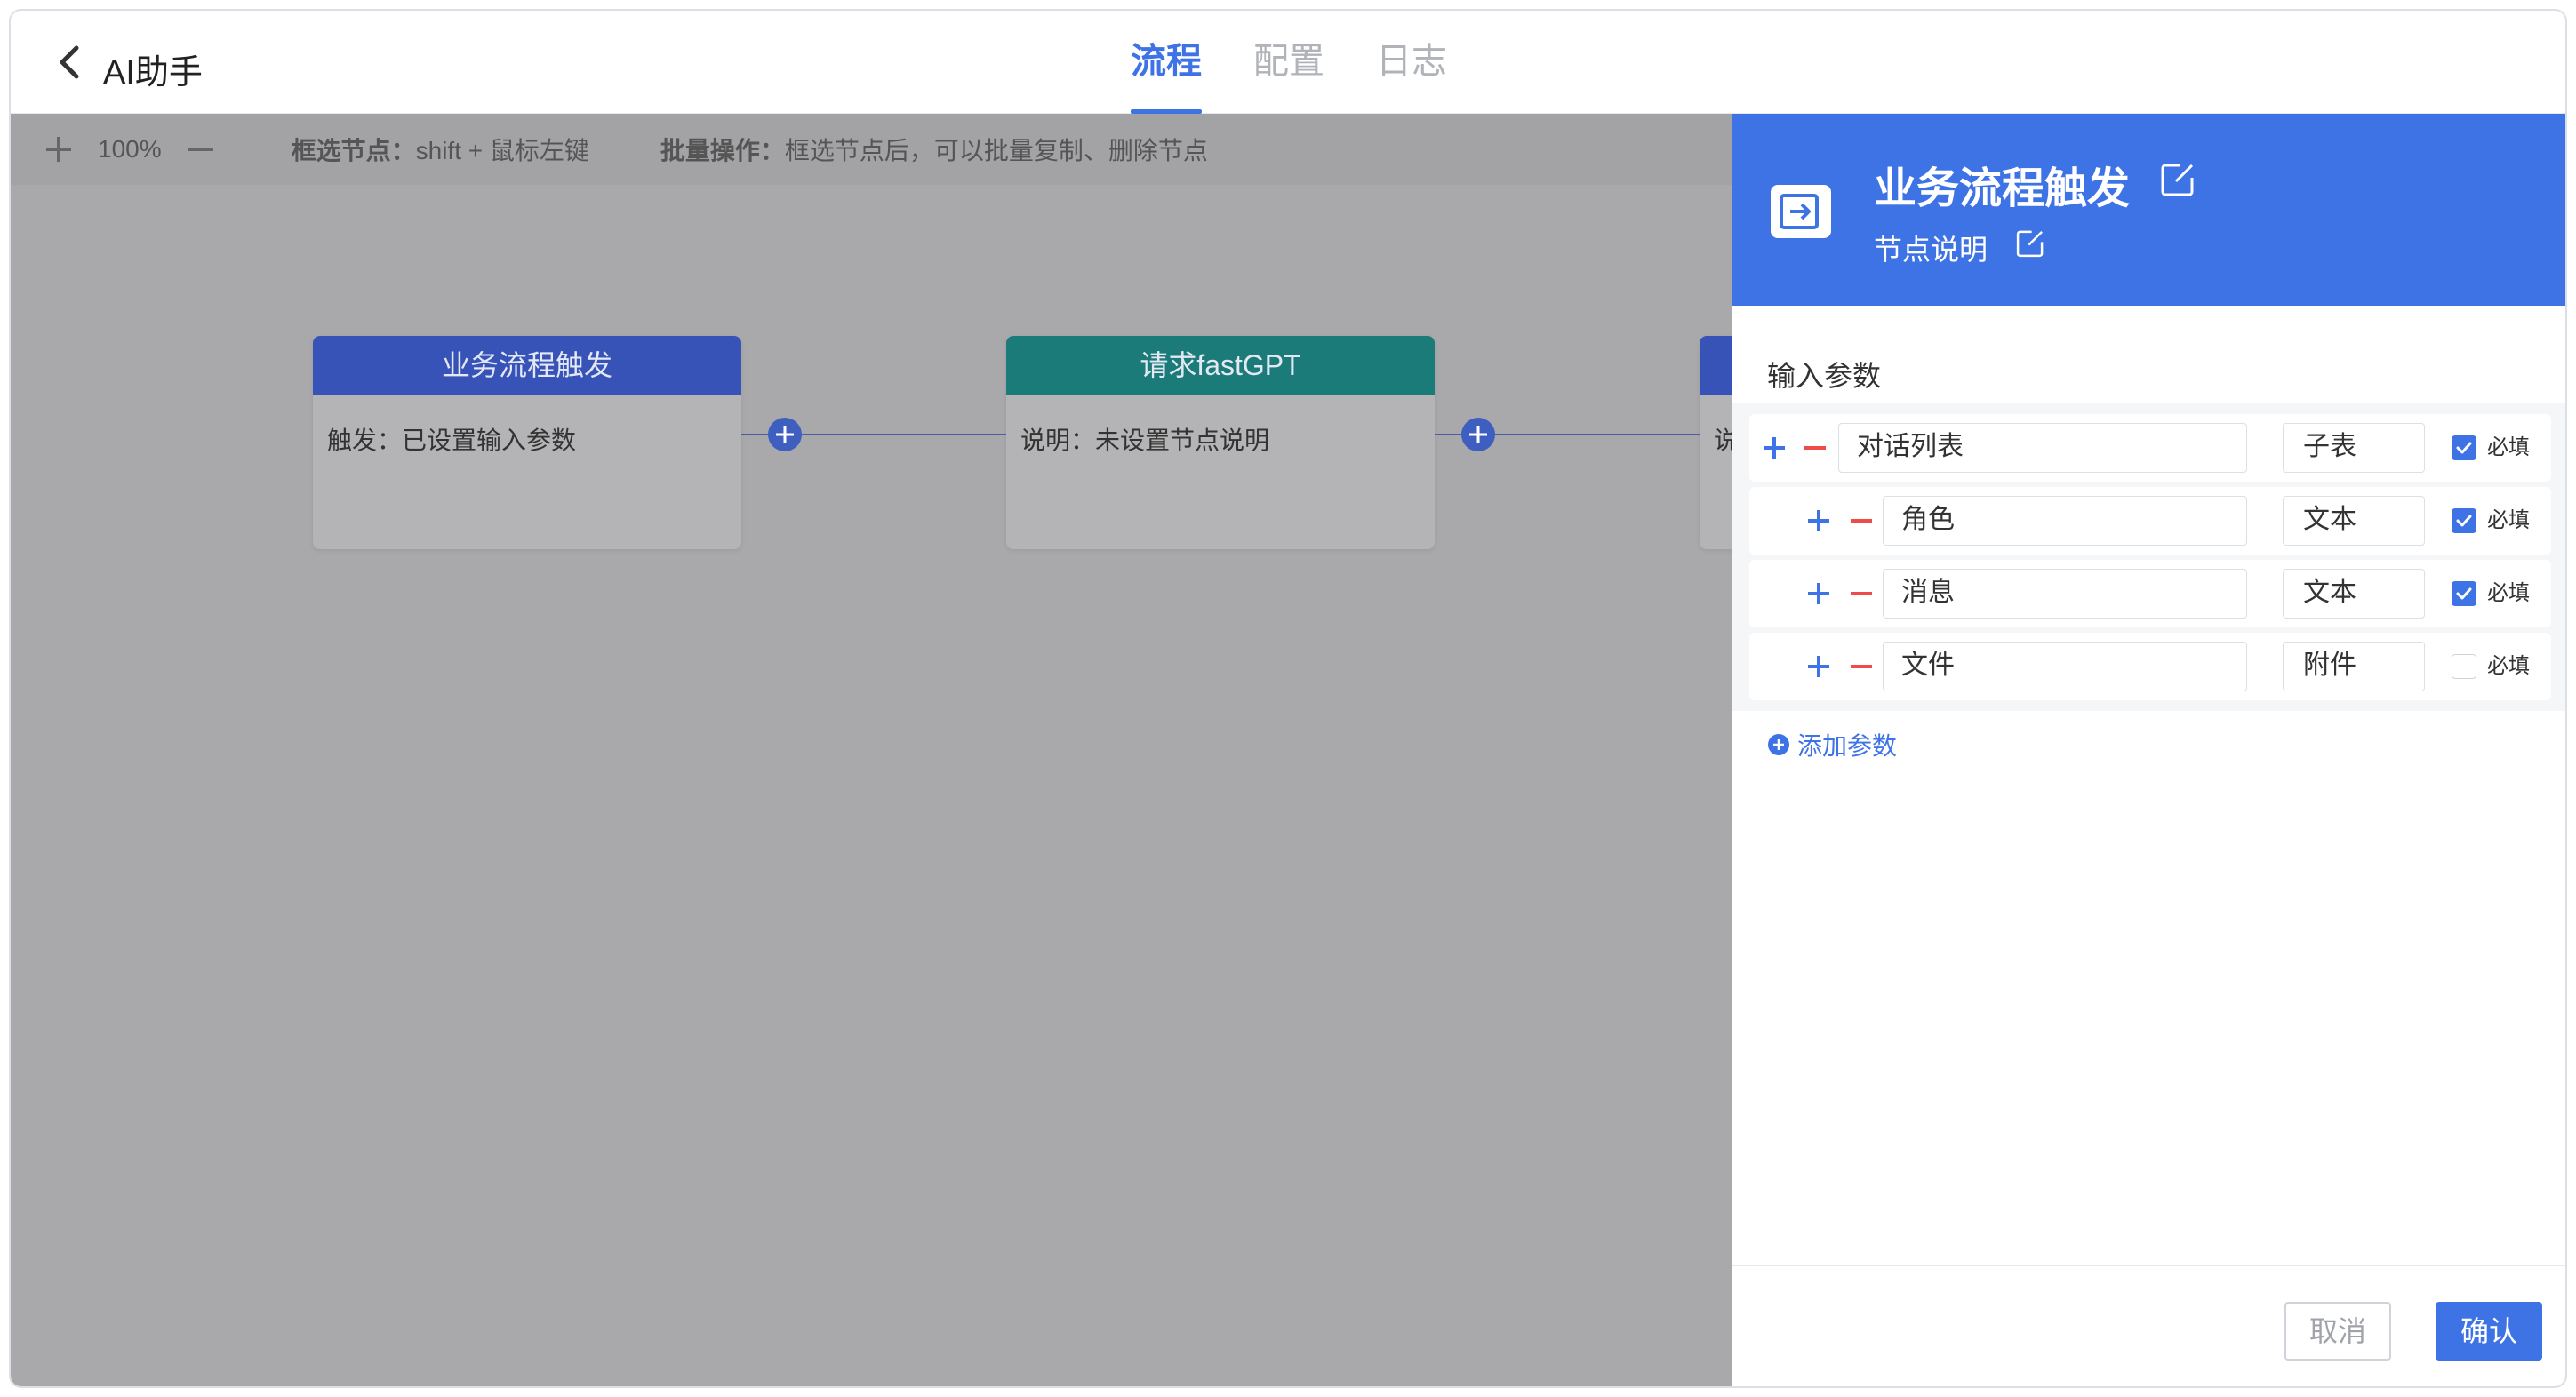  I want to click on zoom-out-icon, so click(200, 149).